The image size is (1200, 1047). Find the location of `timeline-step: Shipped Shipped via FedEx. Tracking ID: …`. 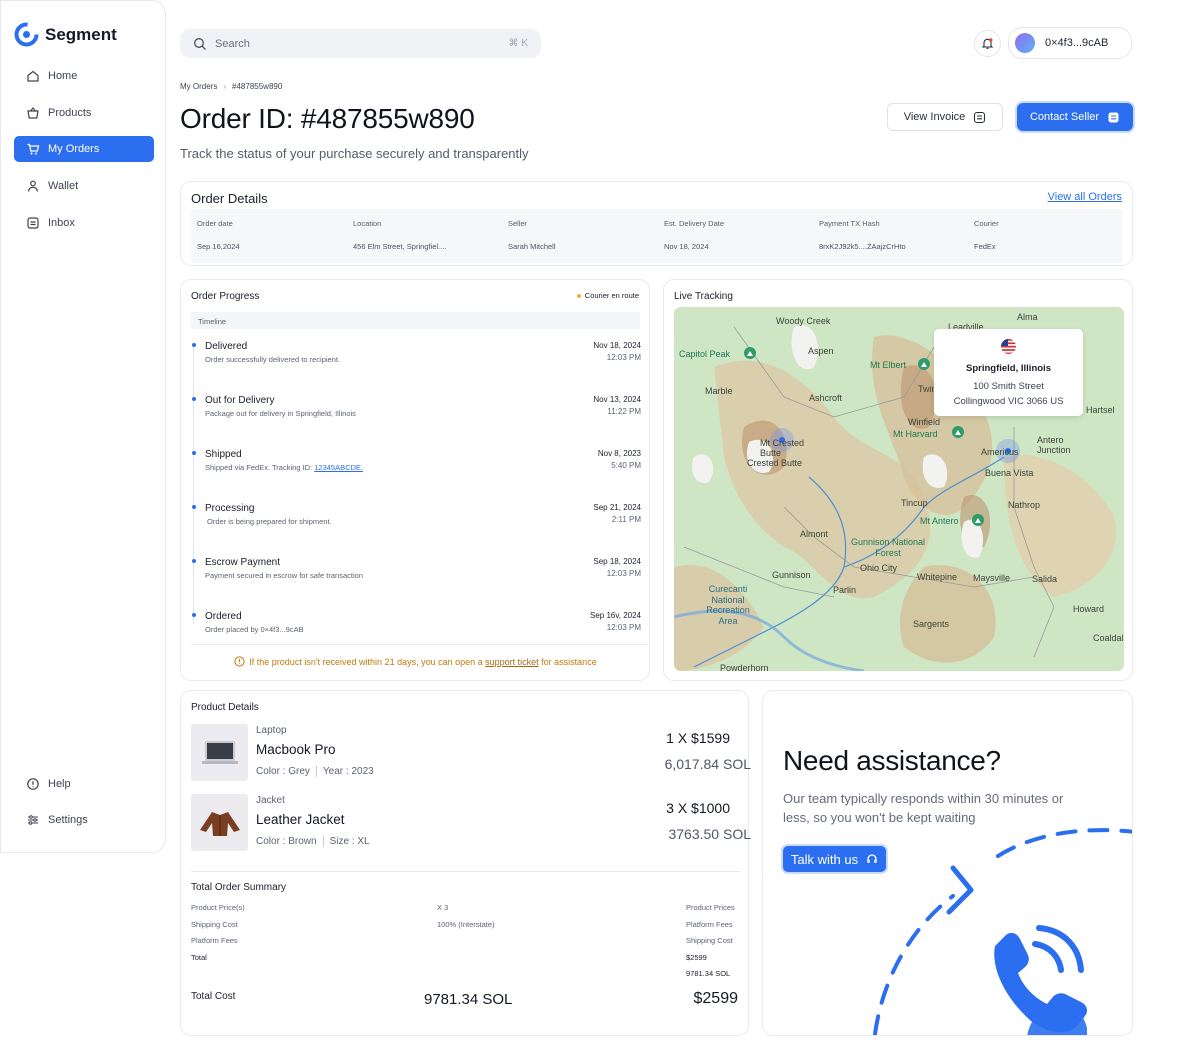

timeline-step: Shipped Shipped via FedEx. Tracking ID: … is located at coordinates (416, 467).